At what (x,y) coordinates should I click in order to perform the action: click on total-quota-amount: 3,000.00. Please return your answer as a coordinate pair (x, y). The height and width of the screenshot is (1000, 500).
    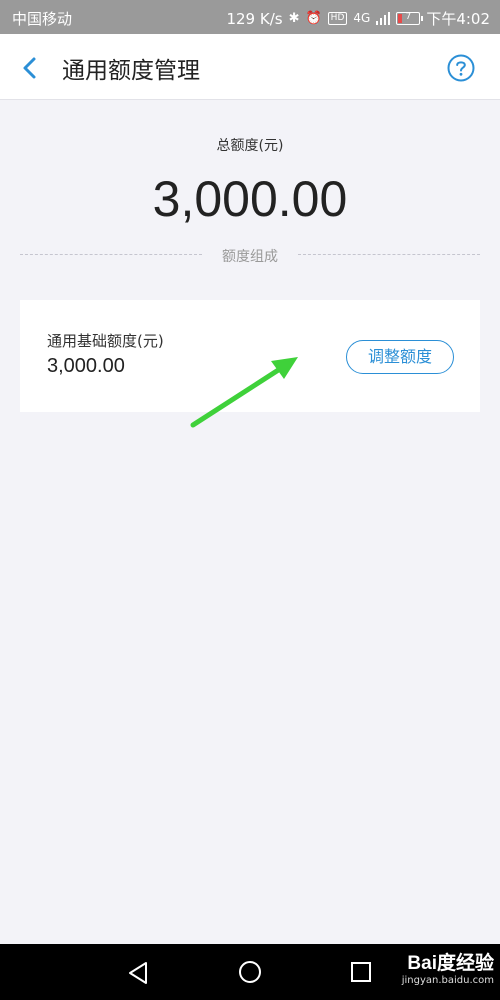
    Looking at the image, I should click on (250, 199).